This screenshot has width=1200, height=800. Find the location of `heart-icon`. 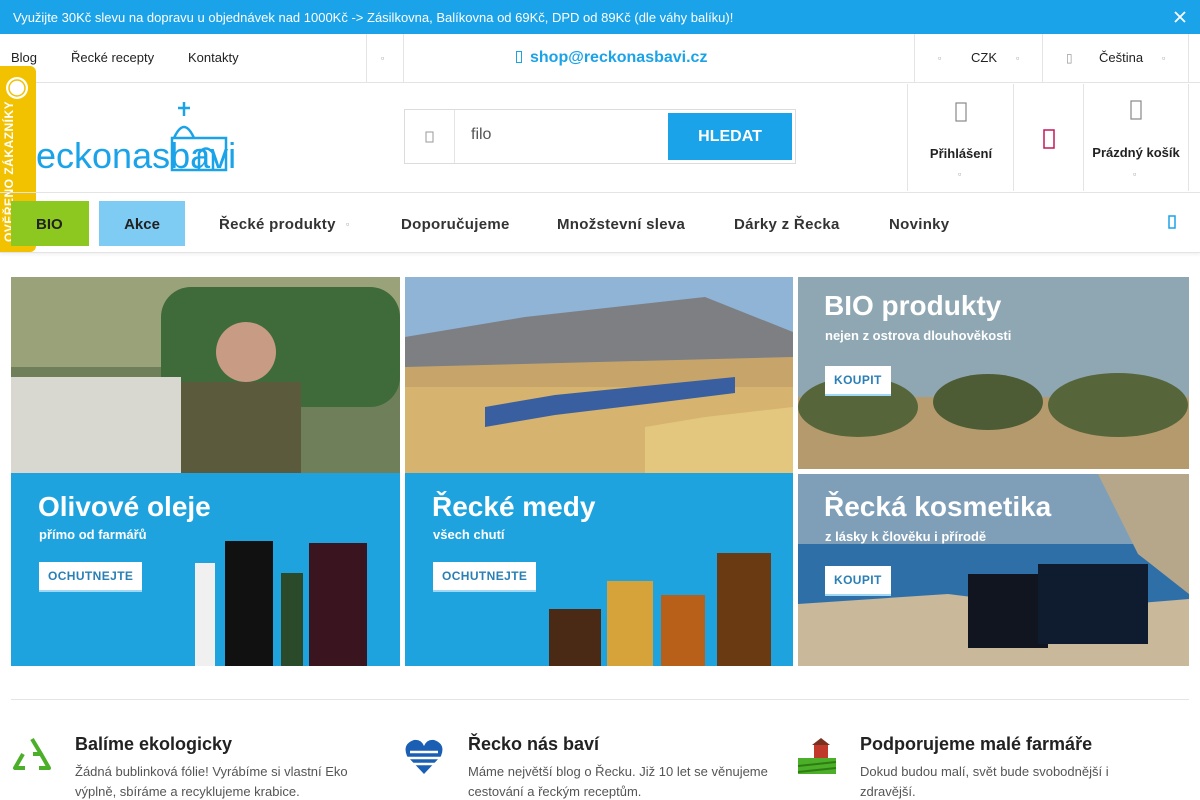

heart-icon is located at coordinates (1049, 139).